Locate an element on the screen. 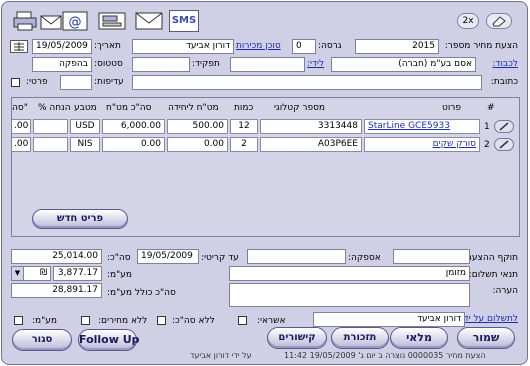 Image resolution: width=530 pixels, height=366 pixels. row-1-catalog: 3313448 is located at coordinates (311, 126).